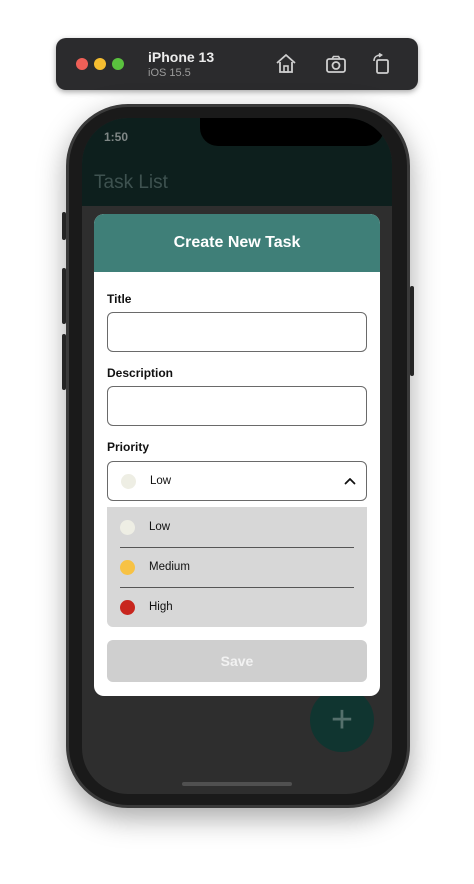 The image size is (474, 884). Describe the element at coordinates (237, 481) in the screenshot. I see `priority-select: Low` at that location.